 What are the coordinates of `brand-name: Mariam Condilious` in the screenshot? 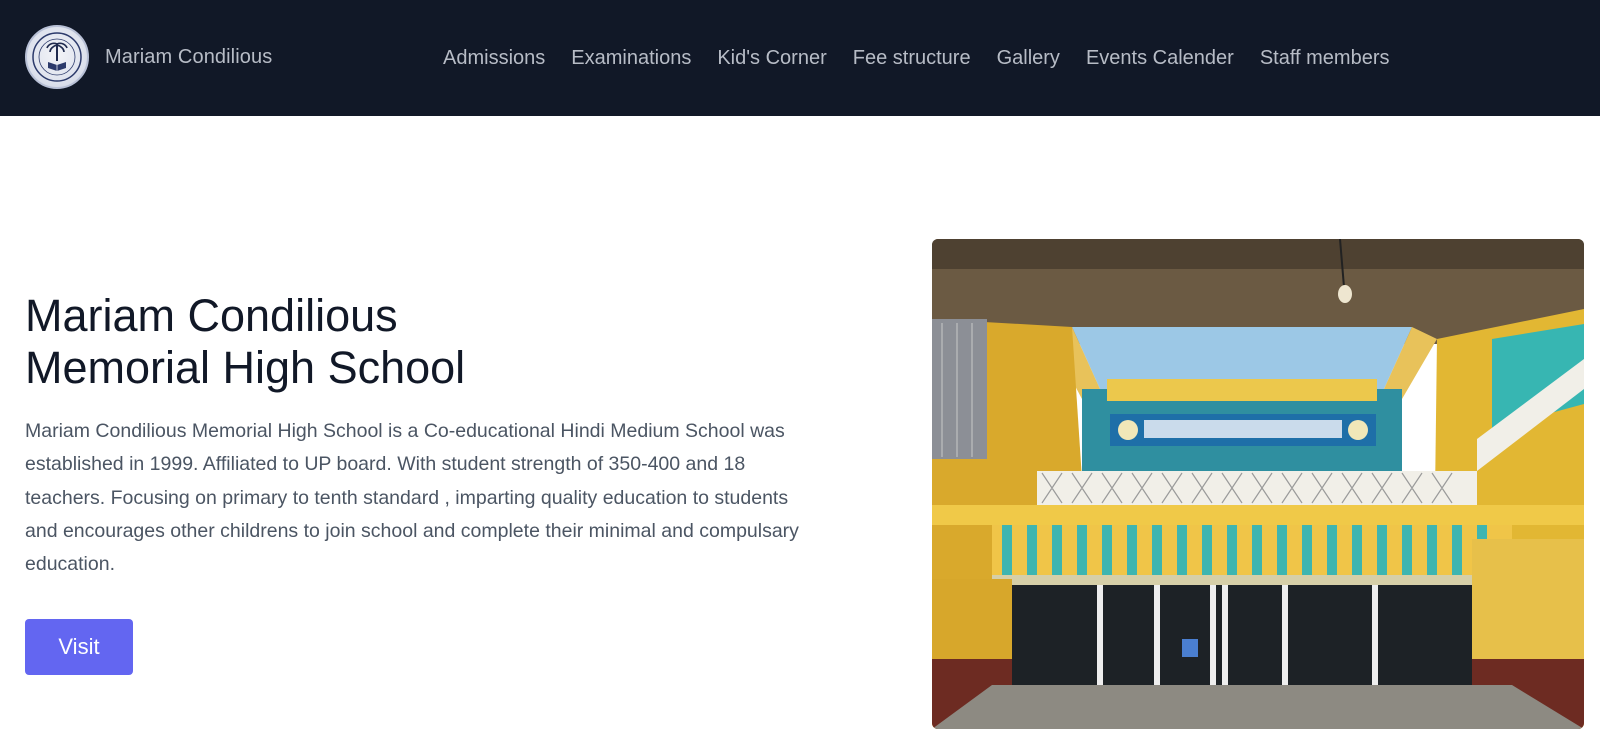 It's located at (189, 56).